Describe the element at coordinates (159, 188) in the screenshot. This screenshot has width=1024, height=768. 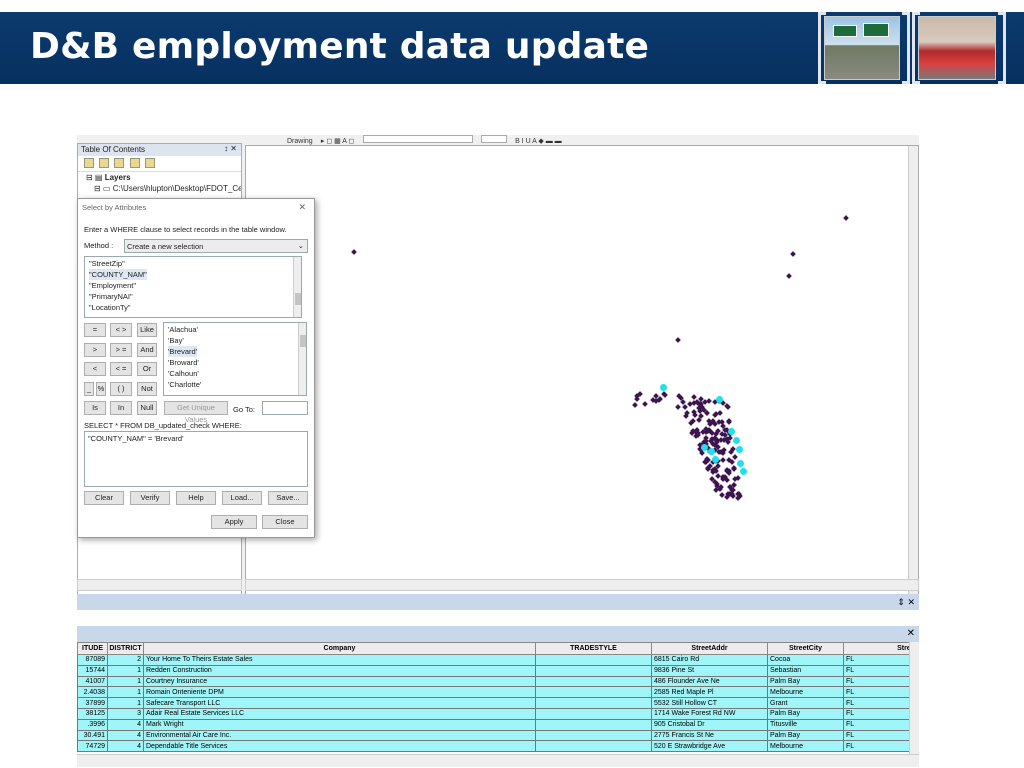
I see `data-path-node: ⊟ ▭ C:\Users\hlupton\Desktop\FDOT_Ce` at that location.